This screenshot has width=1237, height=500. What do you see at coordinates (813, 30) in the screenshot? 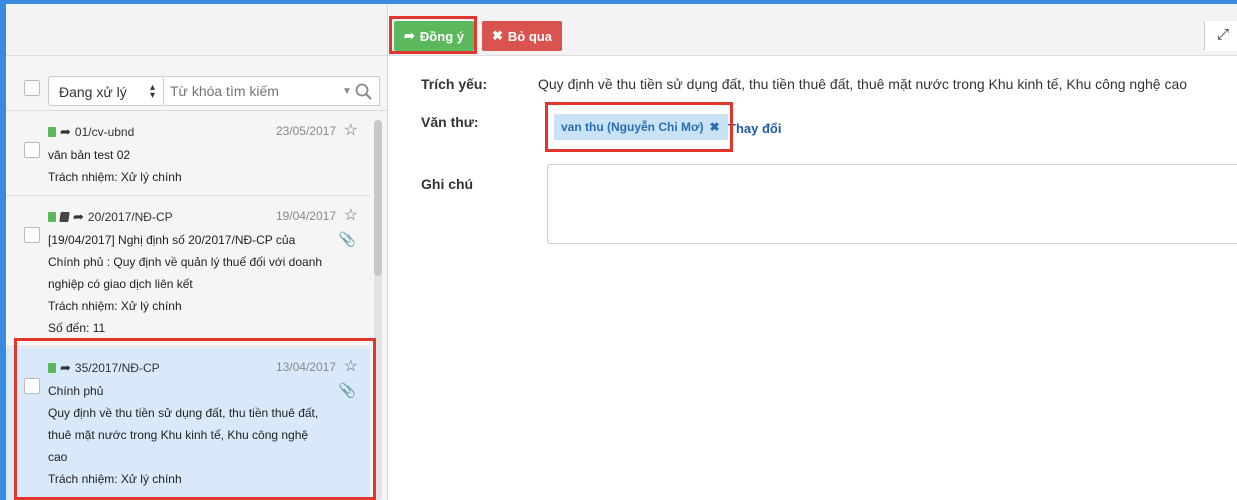
I see `action-toolbar: ➦ Đồng ý ✖ Bỏ qua ⤢` at bounding box center [813, 30].